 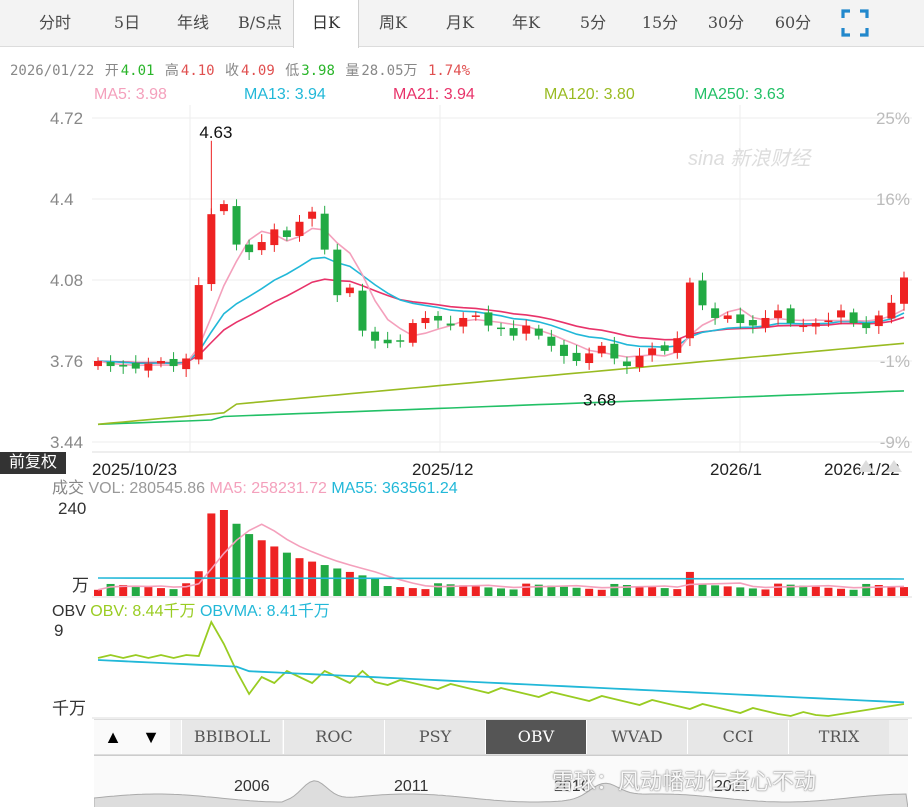 I want to click on tab-2: 年线, so click(x=193, y=23).